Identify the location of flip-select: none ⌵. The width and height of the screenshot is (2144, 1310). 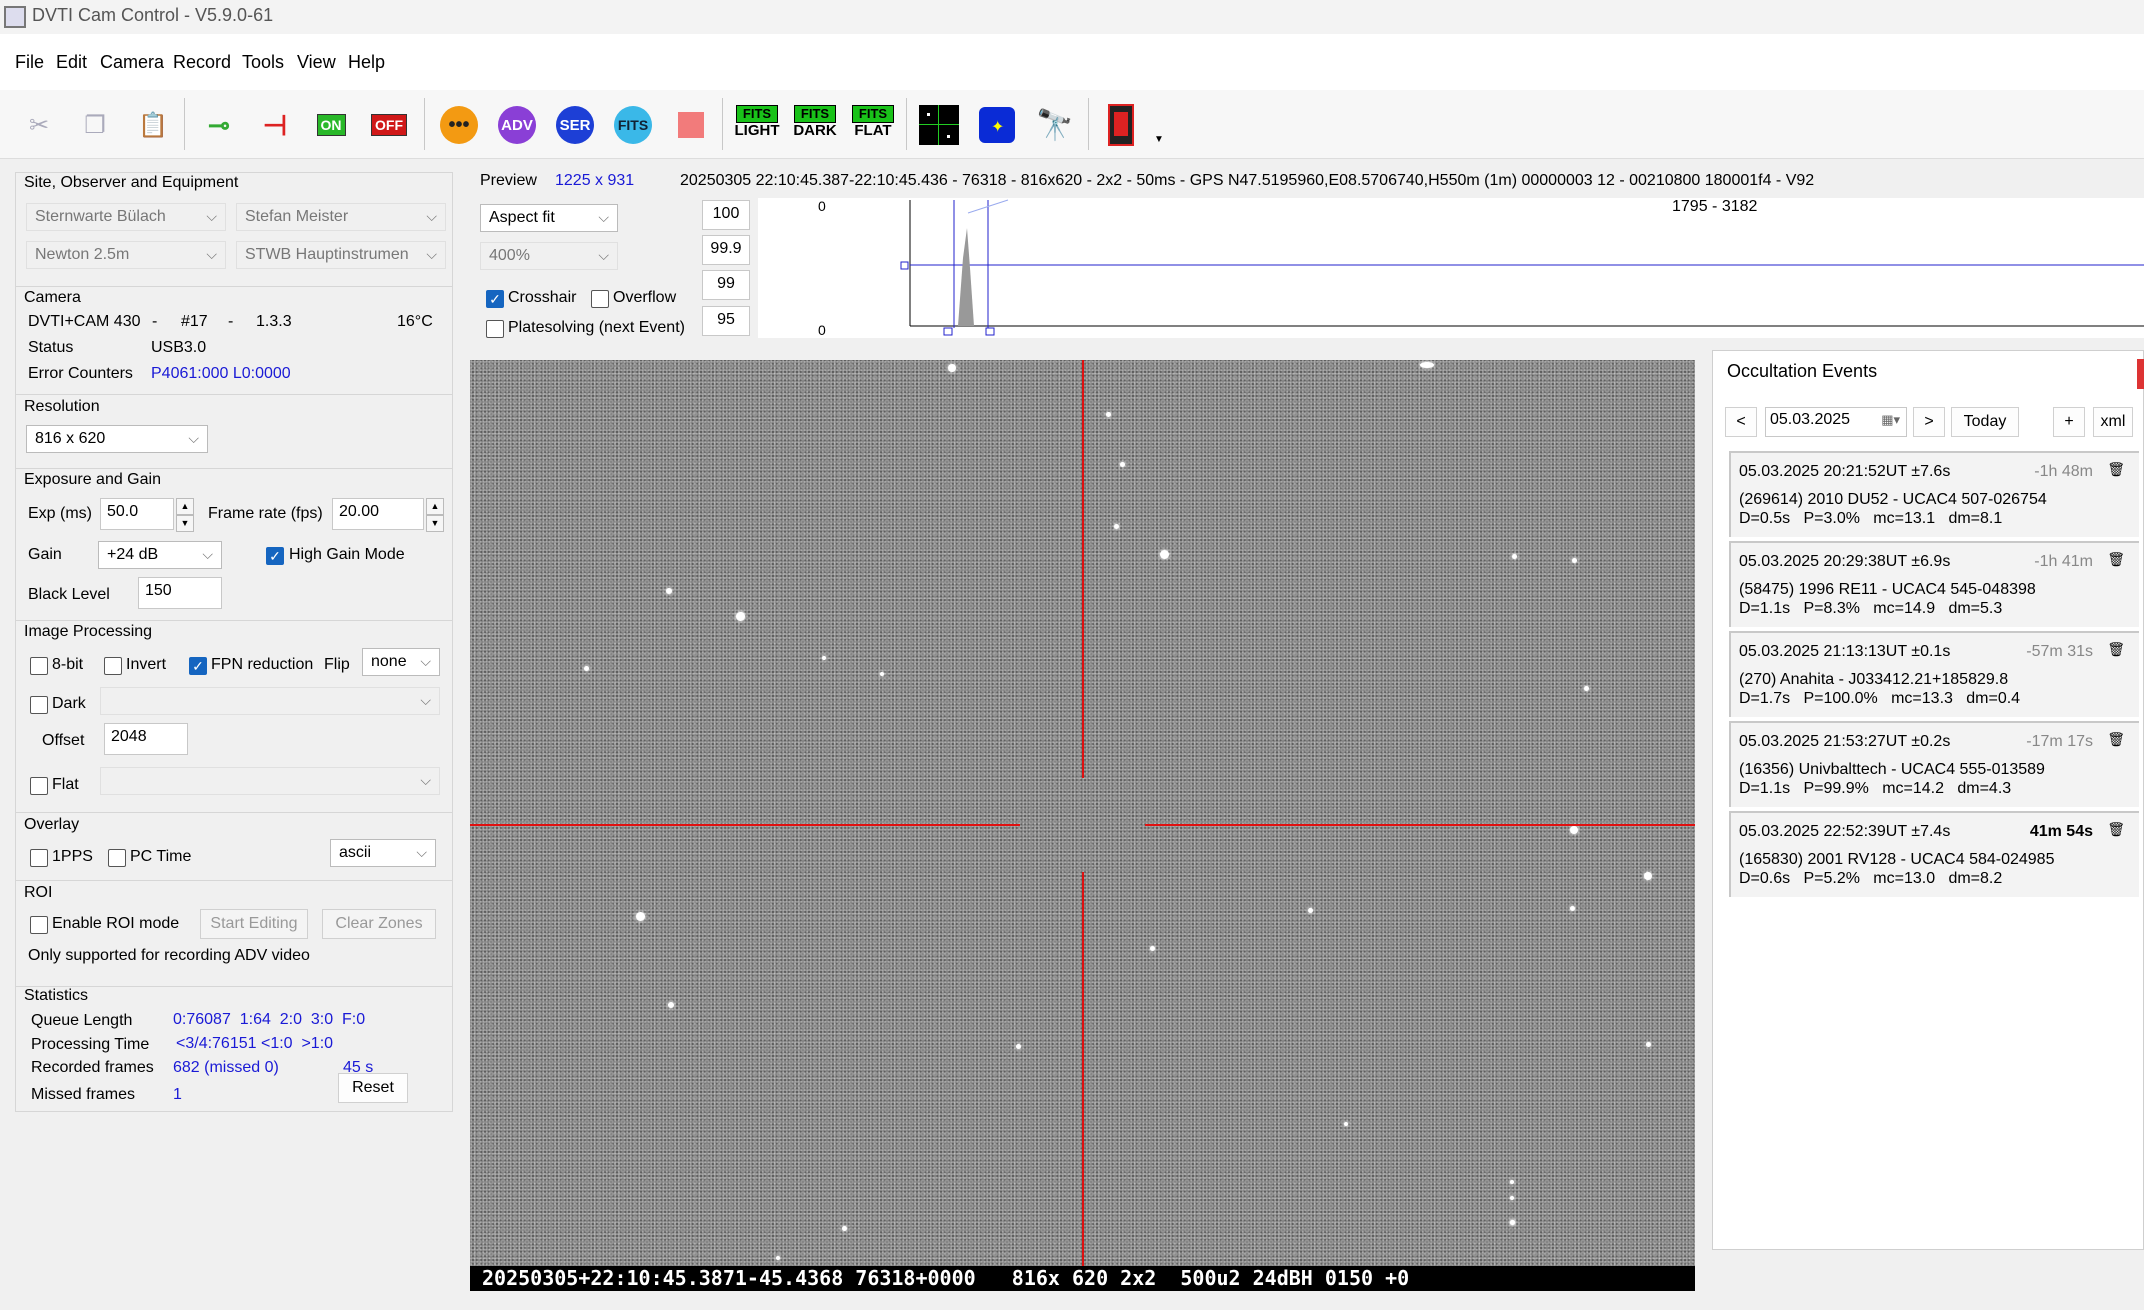
(401, 662).